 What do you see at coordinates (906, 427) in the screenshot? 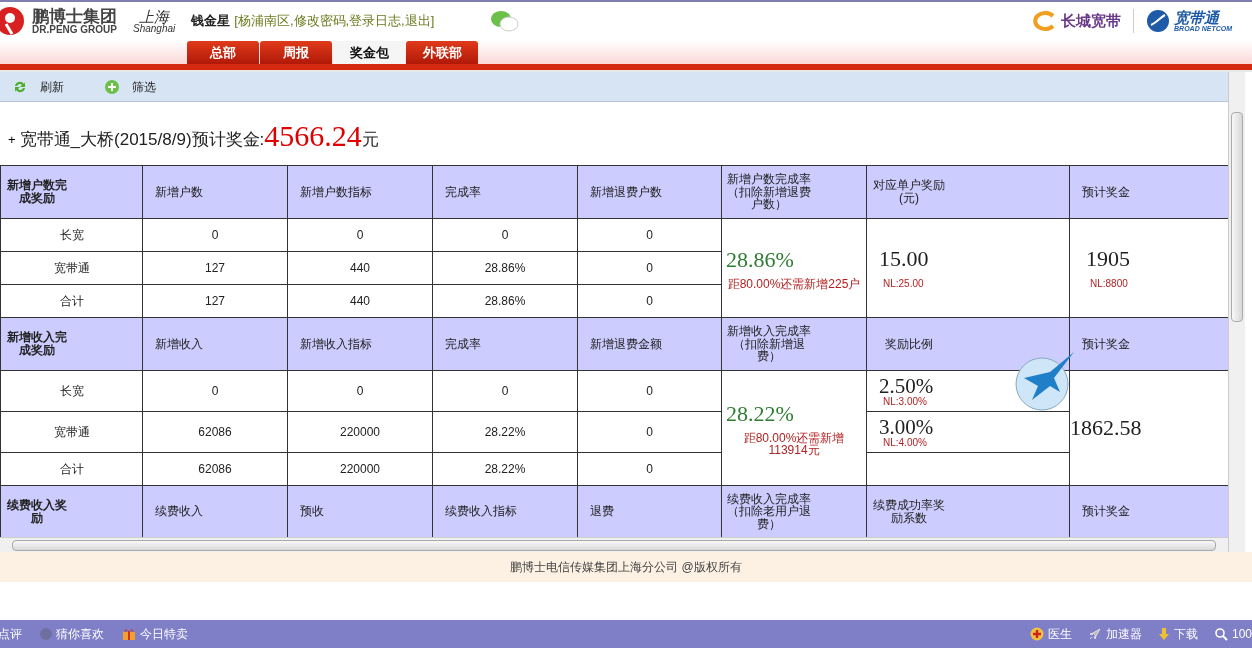
I see `ratio-value: 3.00%` at bounding box center [906, 427].